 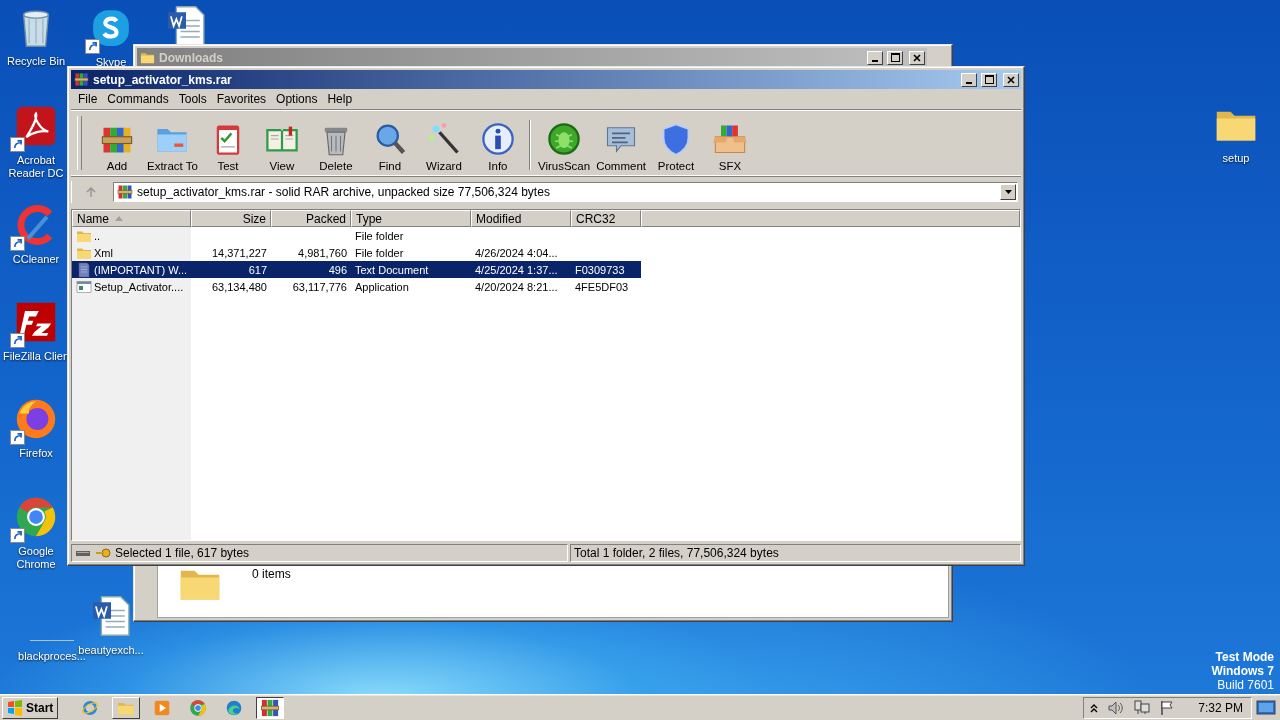 What do you see at coordinates (182, 553) in the screenshot?
I see `status-text: Selected 1 file, 617 bytes` at bounding box center [182, 553].